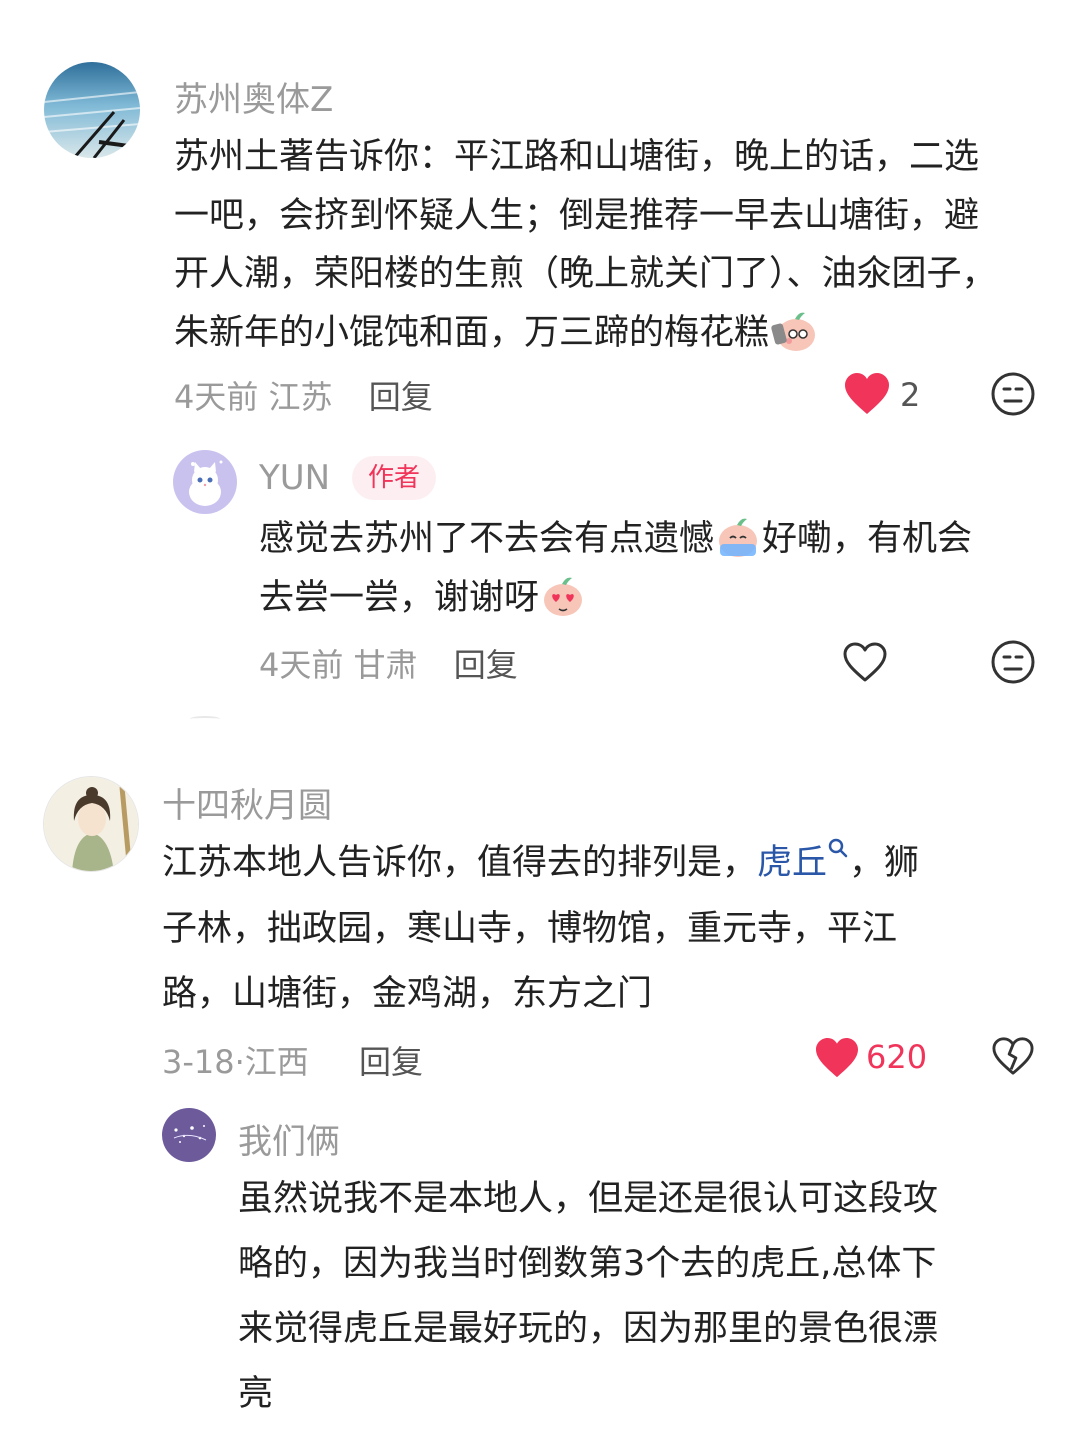 The height and width of the screenshot is (1440, 1080). What do you see at coordinates (588, 1199) in the screenshot?
I see `reply-line: 虽然说我不是本地人，但是还是很认可这段攻` at bounding box center [588, 1199].